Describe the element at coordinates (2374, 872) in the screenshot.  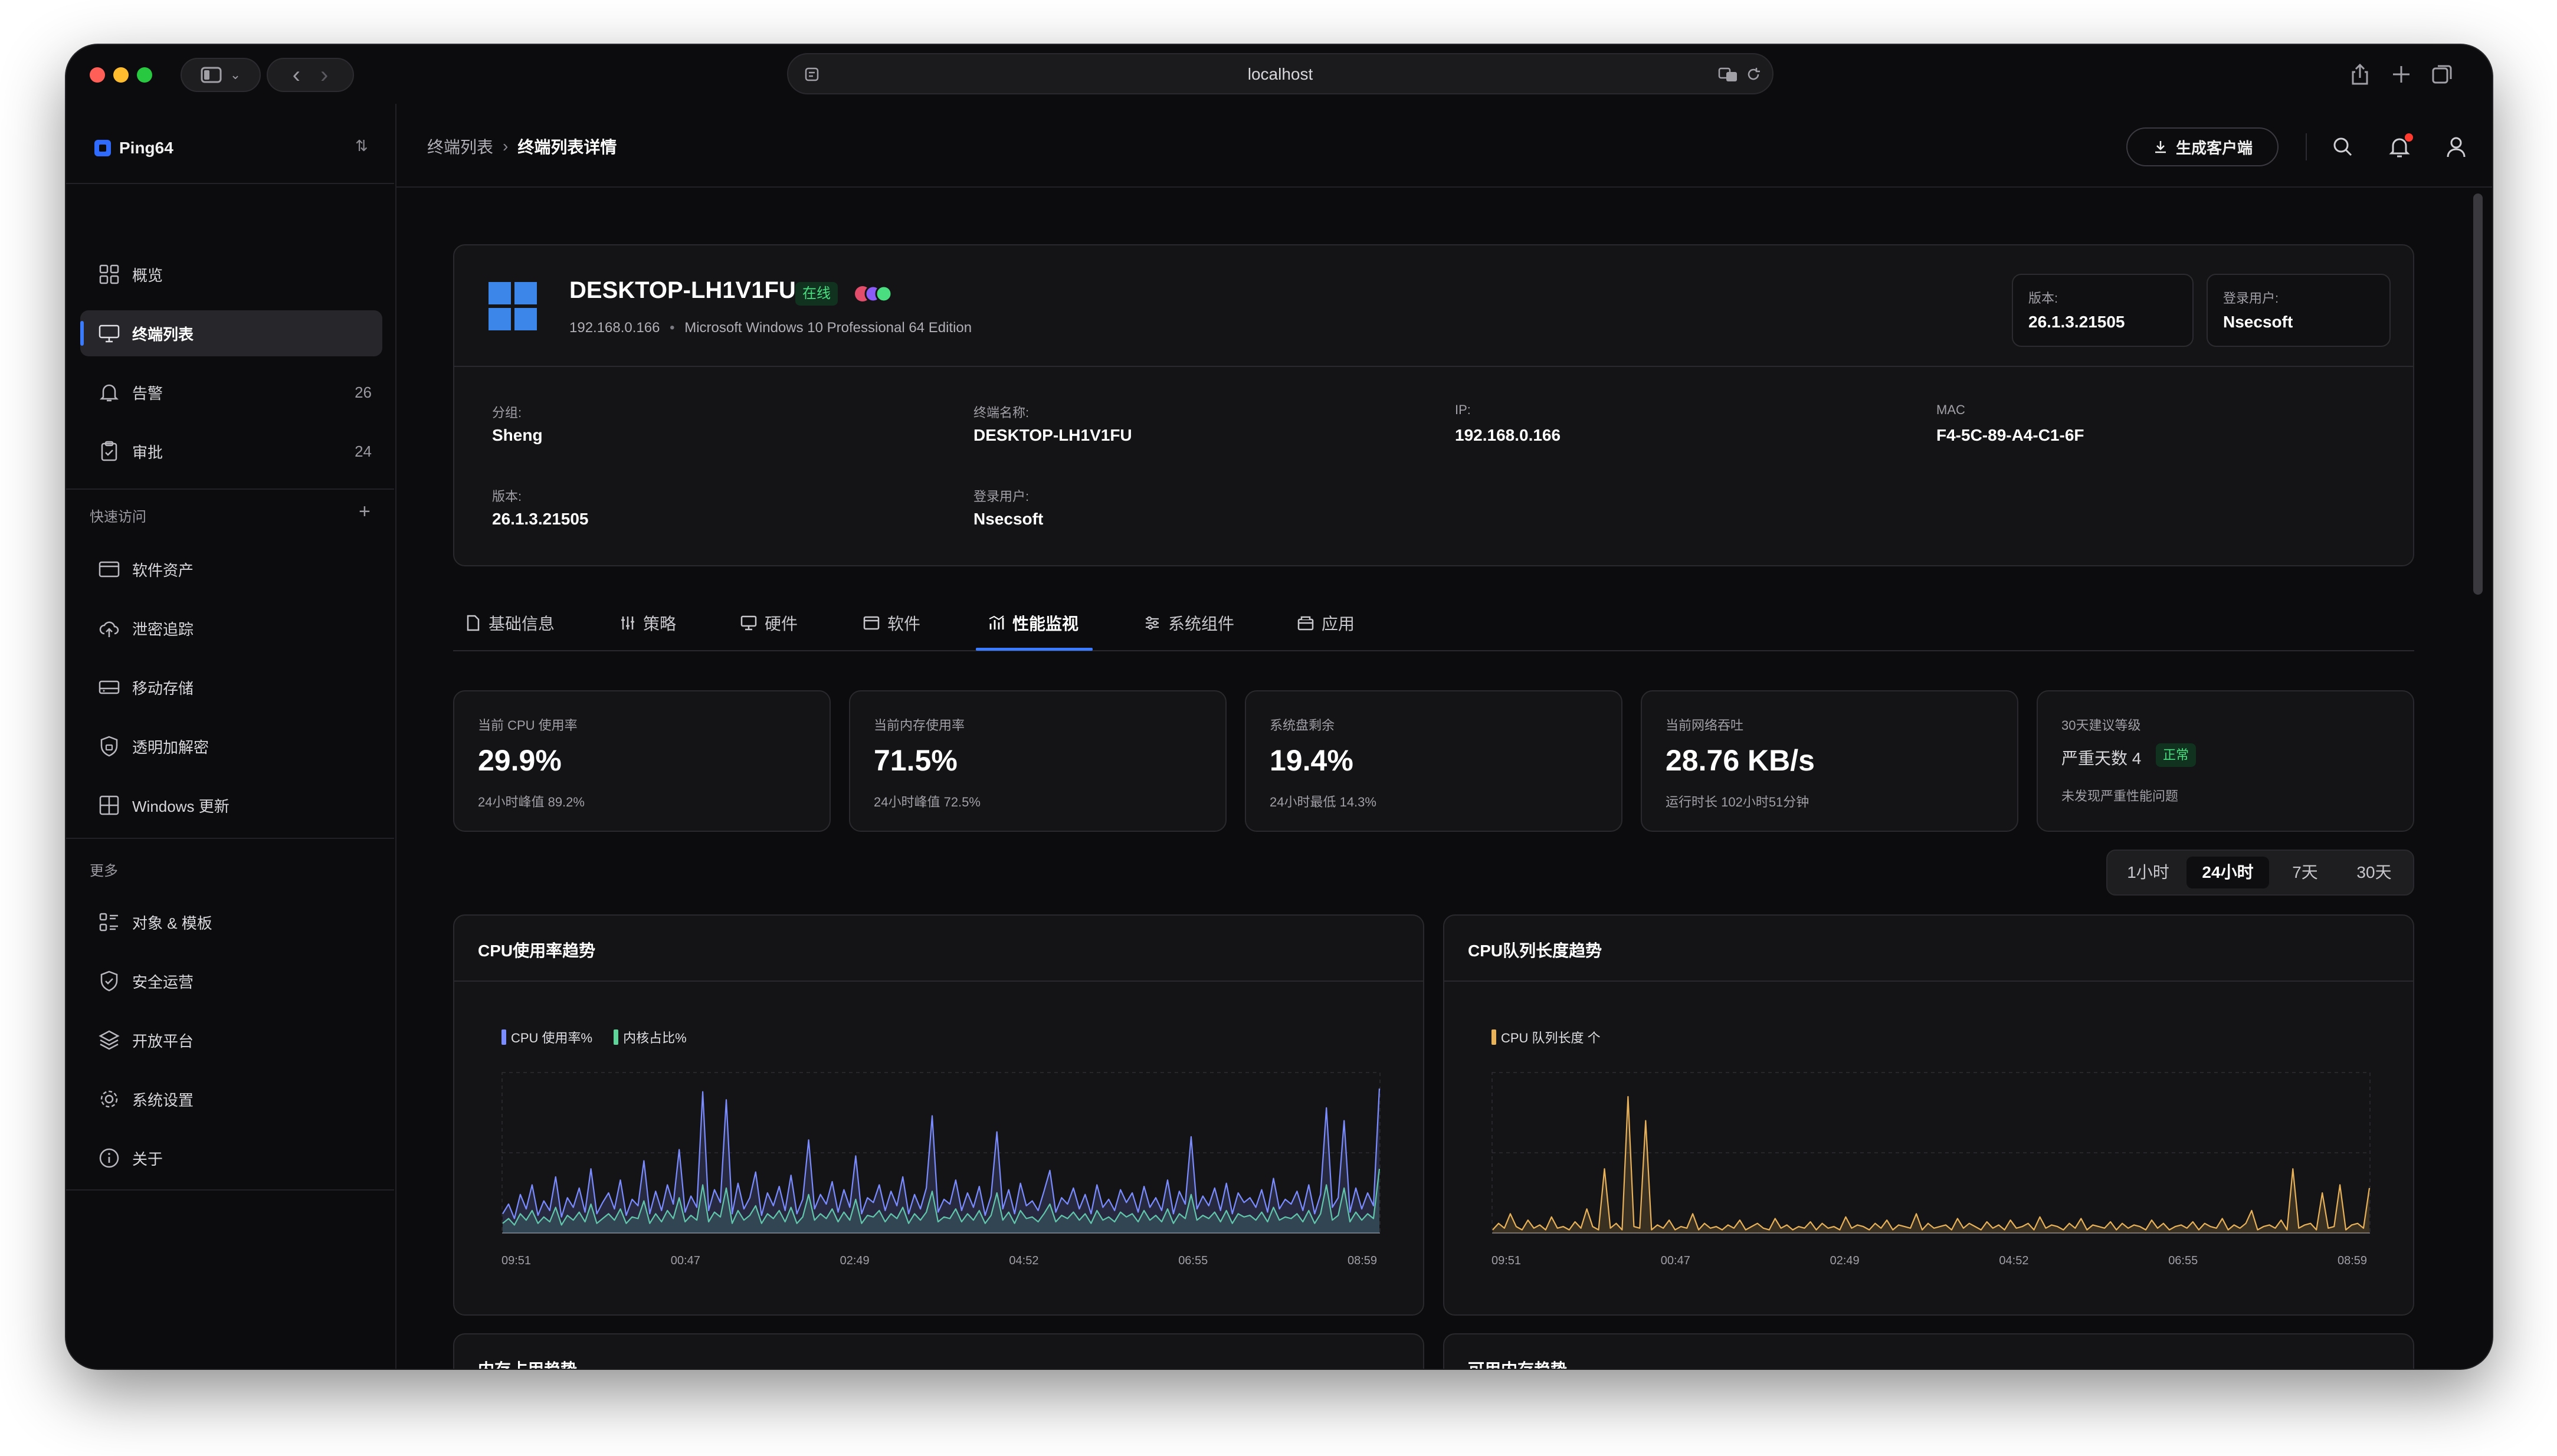
I see `range-30d: 30天` at that location.